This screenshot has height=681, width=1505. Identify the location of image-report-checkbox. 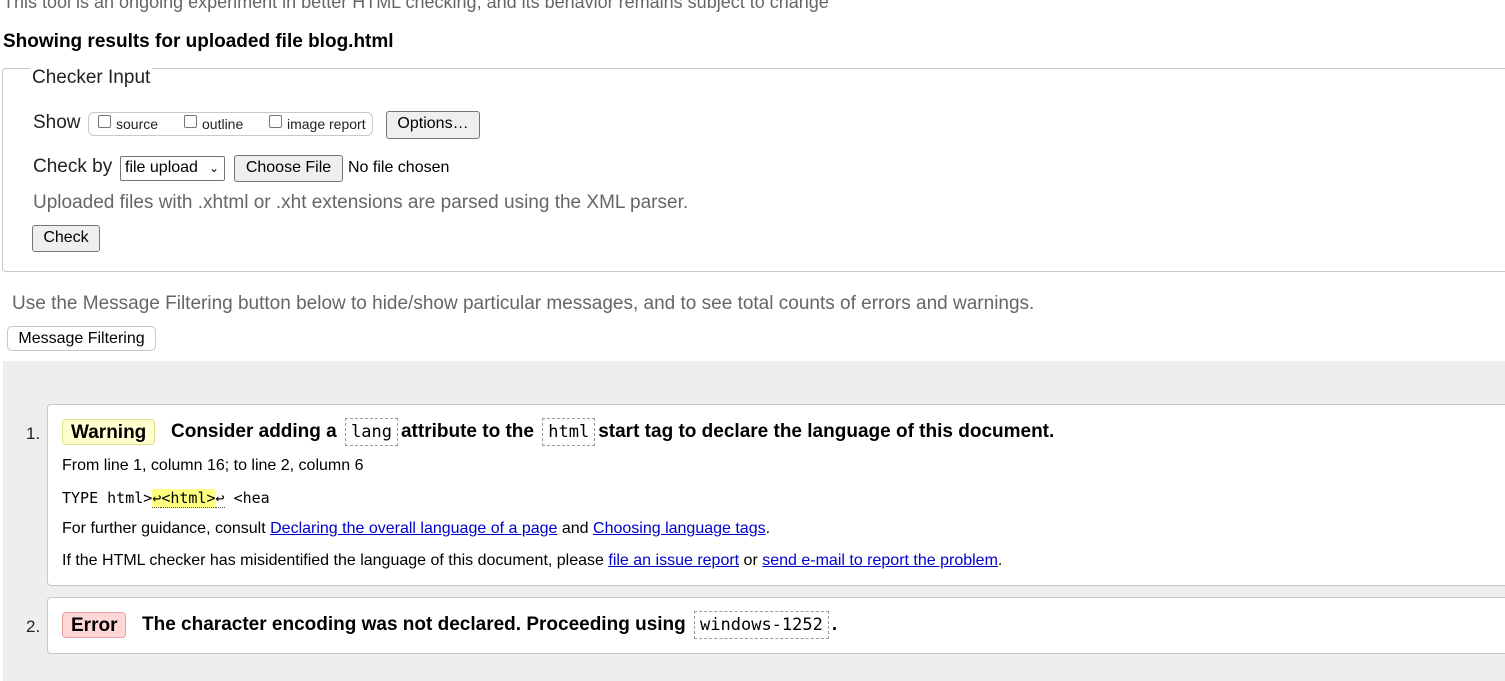
(275, 121).